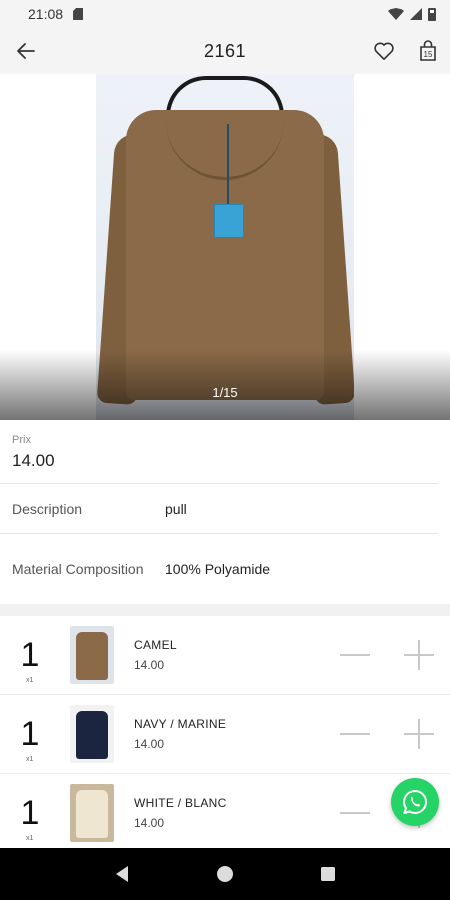 This screenshot has width=450, height=900. I want to click on info-label: Description, so click(47, 508).